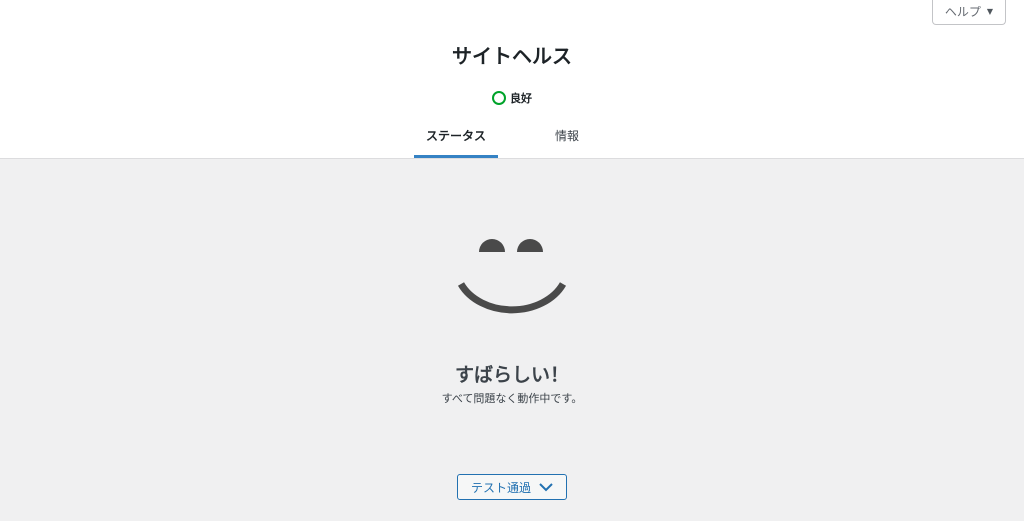 This screenshot has height=521, width=1024. What do you see at coordinates (512, 56) in the screenshot?
I see `page-title: サイトヘルス` at bounding box center [512, 56].